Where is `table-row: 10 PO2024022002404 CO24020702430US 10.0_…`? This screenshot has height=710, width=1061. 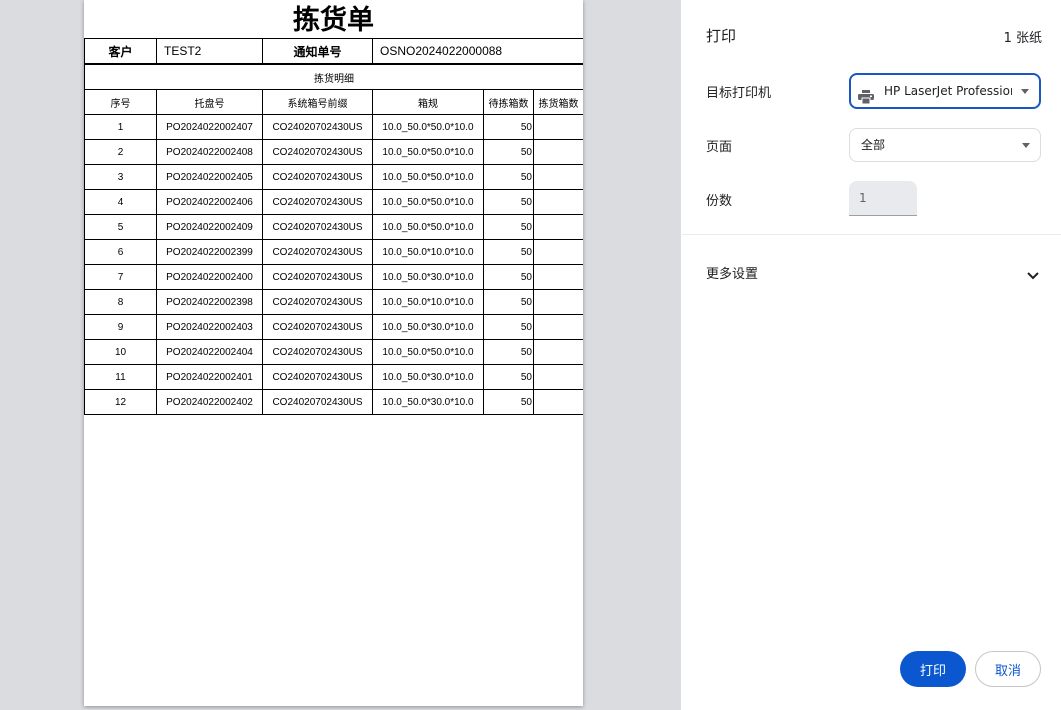
table-row: 10 PO2024022002404 CO24020702430US 10.0_… is located at coordinates (333, 352).